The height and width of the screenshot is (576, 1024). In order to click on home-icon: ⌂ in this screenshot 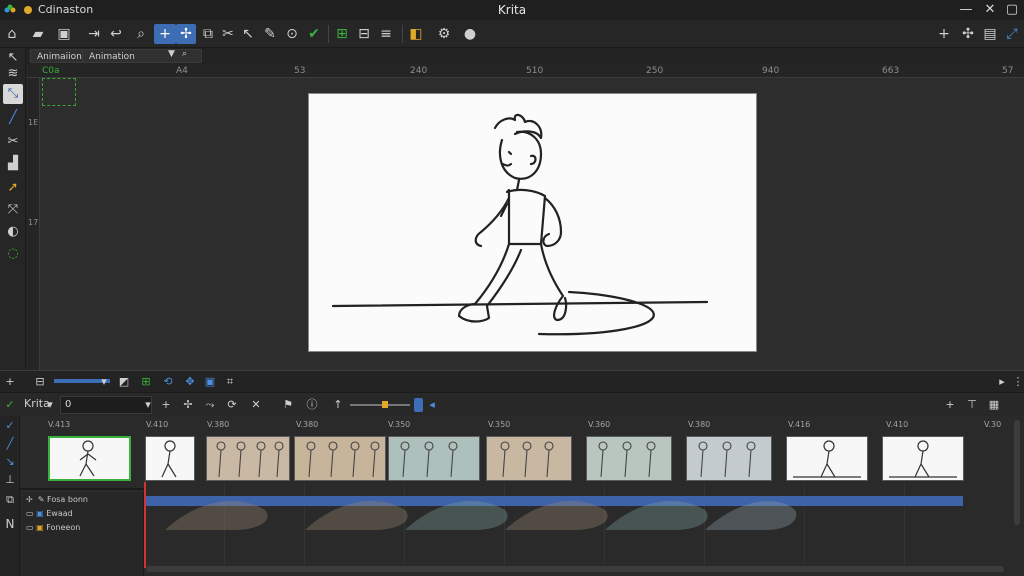, I will do `click(12, 34)`.